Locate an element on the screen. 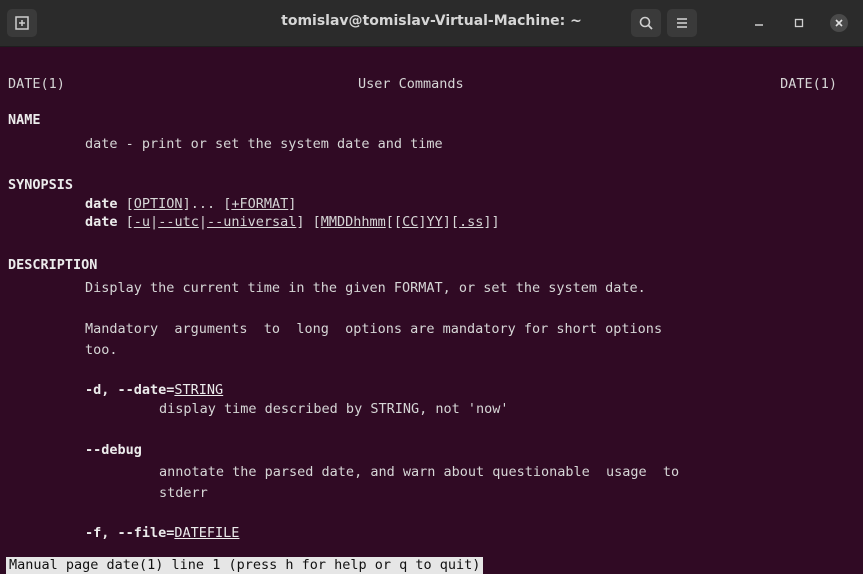 This screenshot has height=574, width=863. close-button is located at coordinates (839, 23).